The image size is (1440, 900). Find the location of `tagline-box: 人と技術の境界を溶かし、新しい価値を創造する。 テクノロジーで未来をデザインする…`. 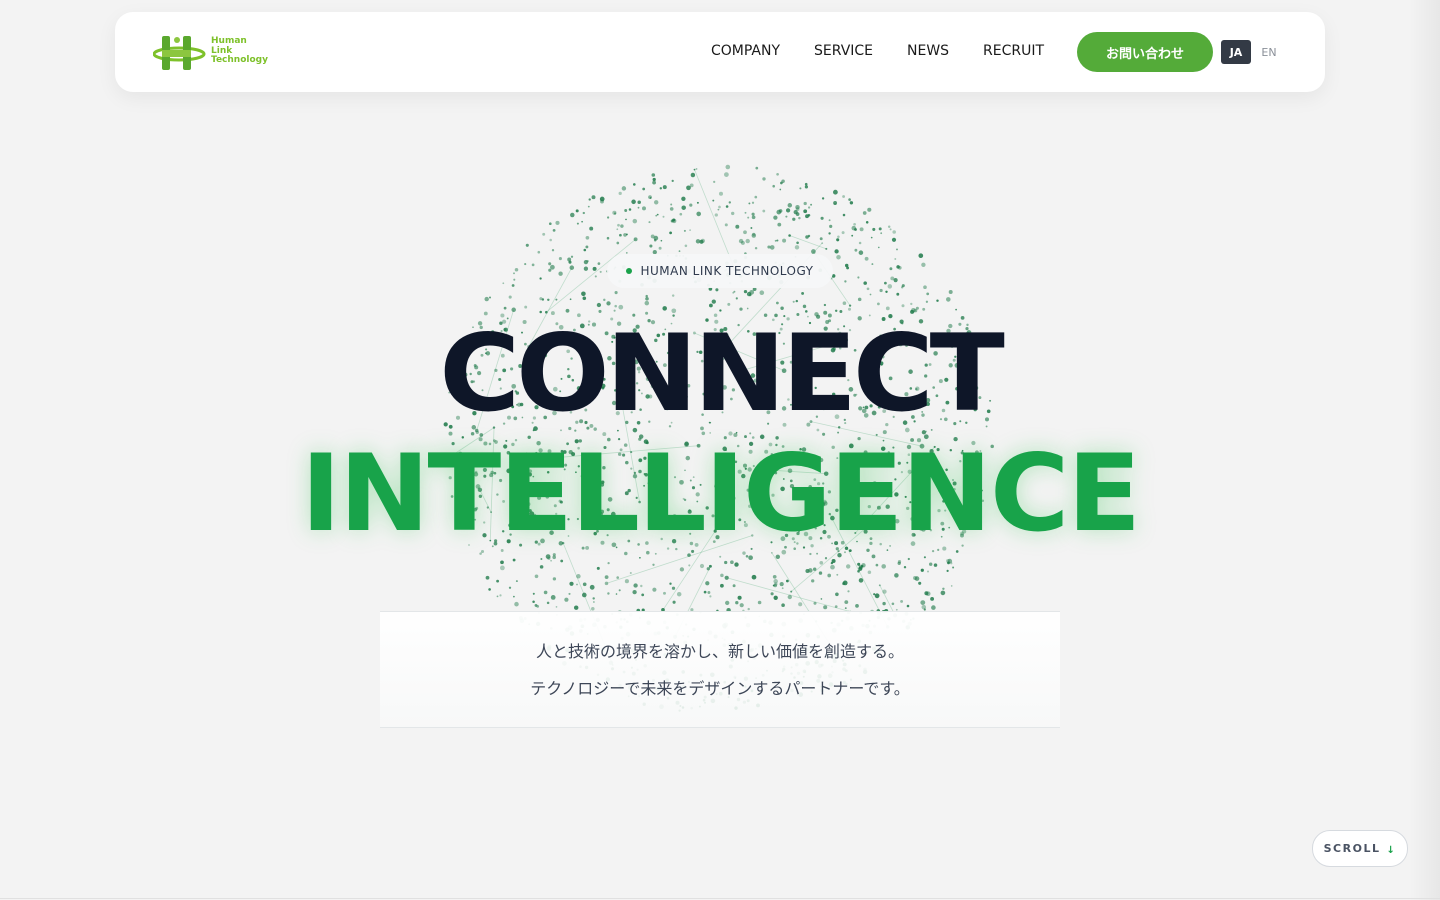

tagline-box: 人と技術の境界を溶かし、新しい価値を創造する。 テクノロジーで未来をデザインする… is located at coordinates (720, 669).